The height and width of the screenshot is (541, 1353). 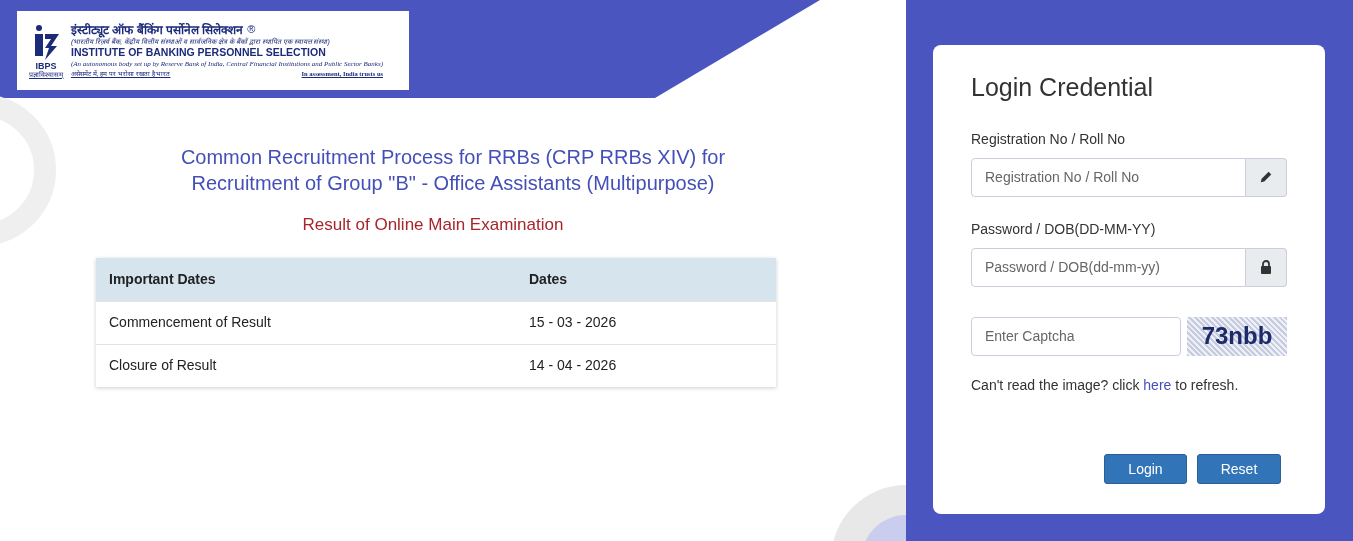 I want to click on logo-title: INSTITUTE OF BANKING PERSONNEL SELECTION, so click(x=199, y=53).